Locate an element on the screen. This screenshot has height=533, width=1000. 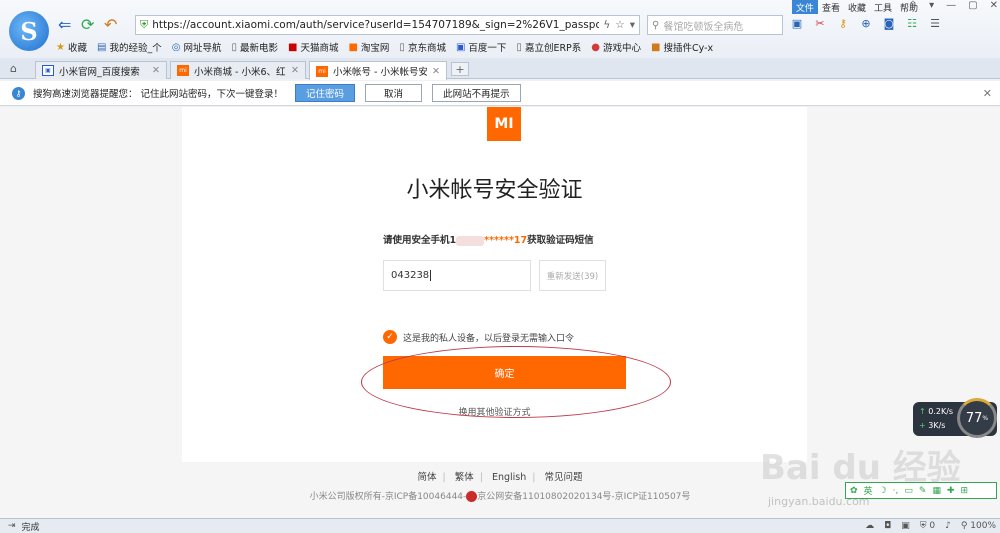
menu-view: 查看 is located at coordinates (831, 7).